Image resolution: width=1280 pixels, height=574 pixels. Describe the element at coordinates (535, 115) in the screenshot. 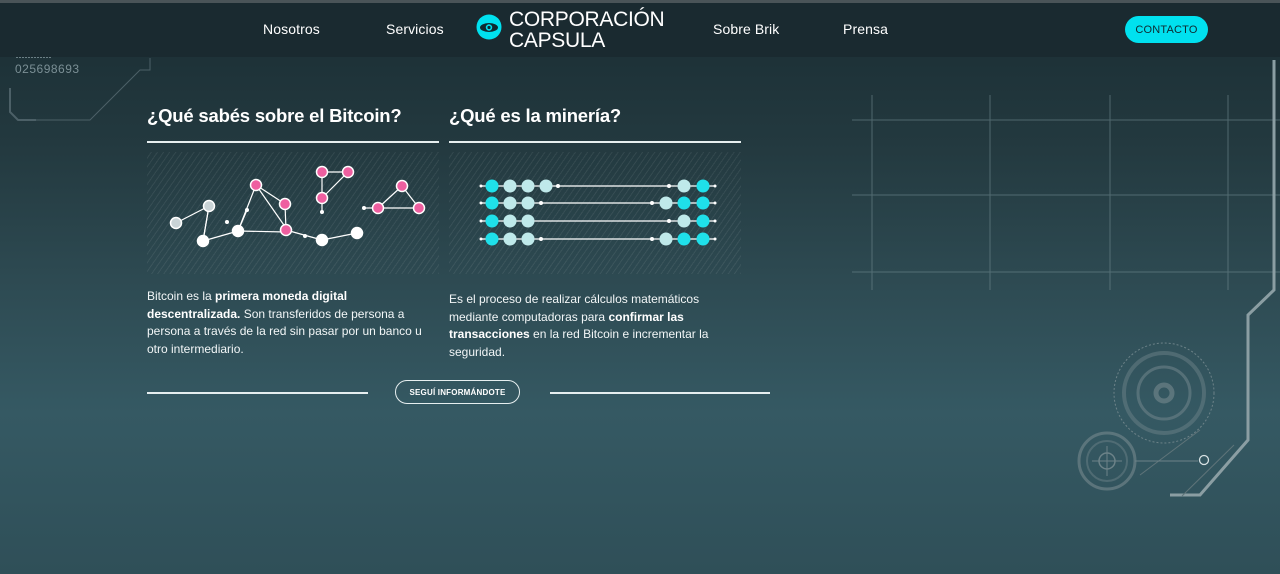

I see `mining-title: ¿Qué es la minería?` at that location.